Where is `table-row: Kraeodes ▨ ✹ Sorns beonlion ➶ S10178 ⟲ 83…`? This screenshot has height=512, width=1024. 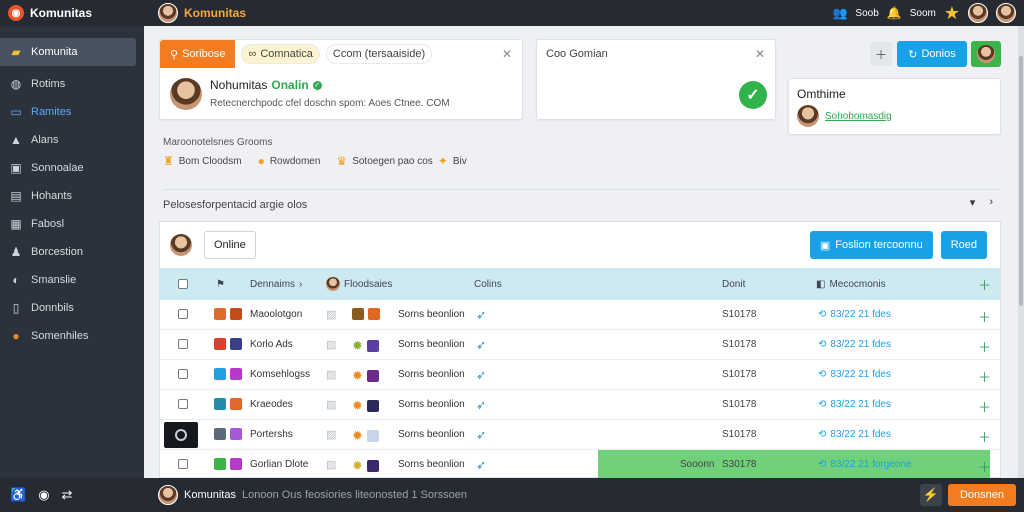 table-row: Kraeodes ▨ ✹ Sorns beonlion ➶ S10178 ⟲ 83… is located at coordinates (580, 405).